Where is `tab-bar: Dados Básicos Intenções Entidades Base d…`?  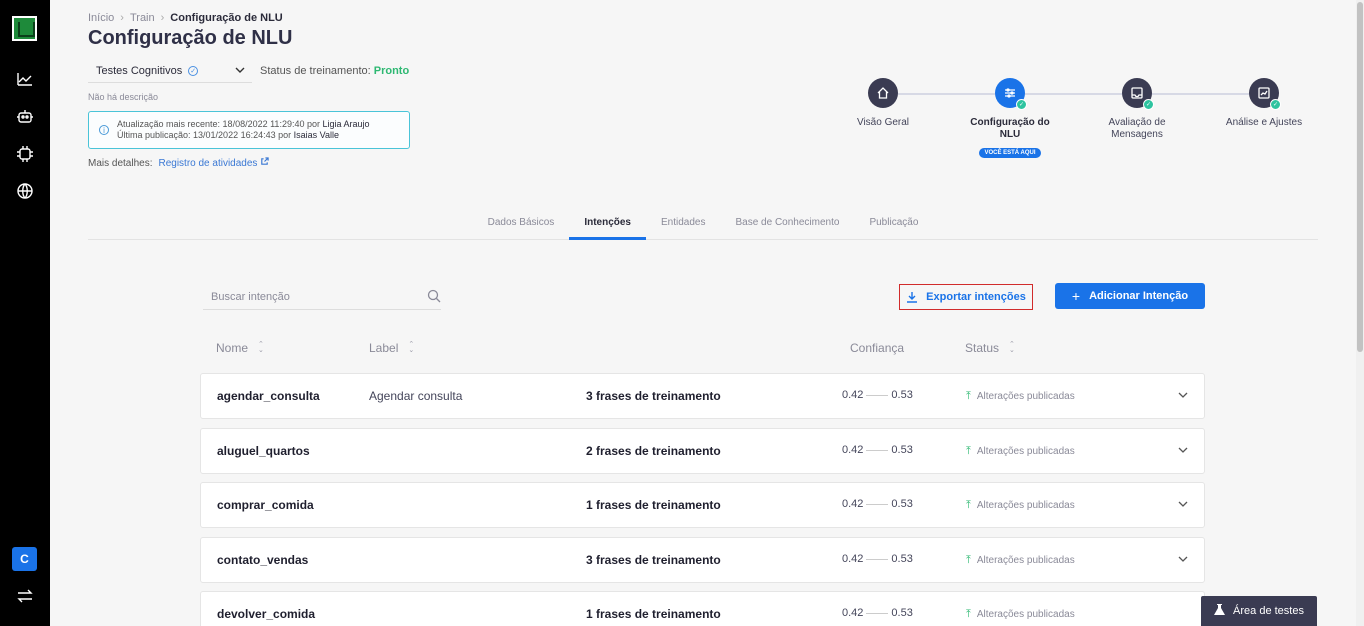
tab-bar: Dados Básicos Intenções Entidades Base d… is located at coordinates (703, 226).